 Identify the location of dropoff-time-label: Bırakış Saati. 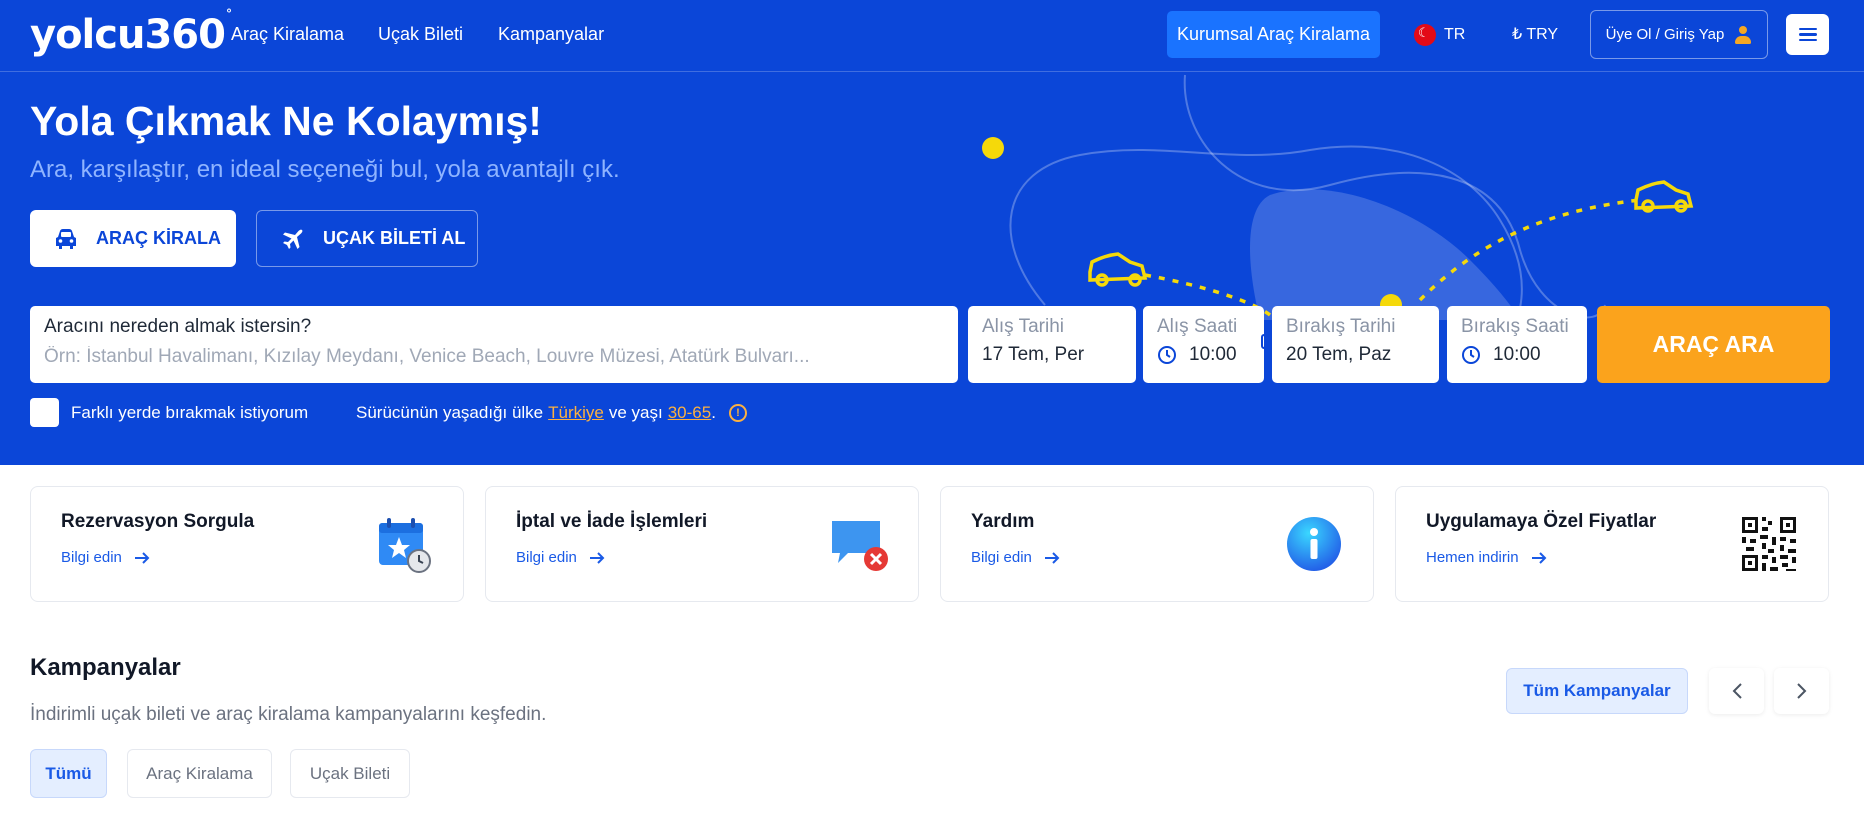
(1515, 326).